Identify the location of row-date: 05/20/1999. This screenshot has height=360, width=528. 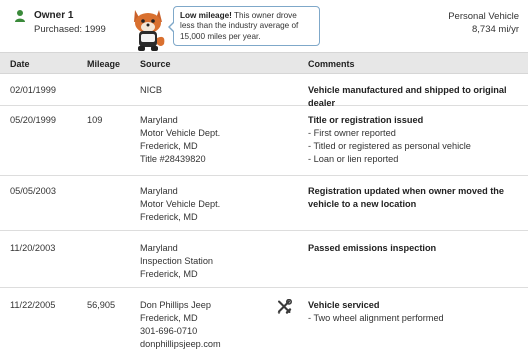
(33, 120).